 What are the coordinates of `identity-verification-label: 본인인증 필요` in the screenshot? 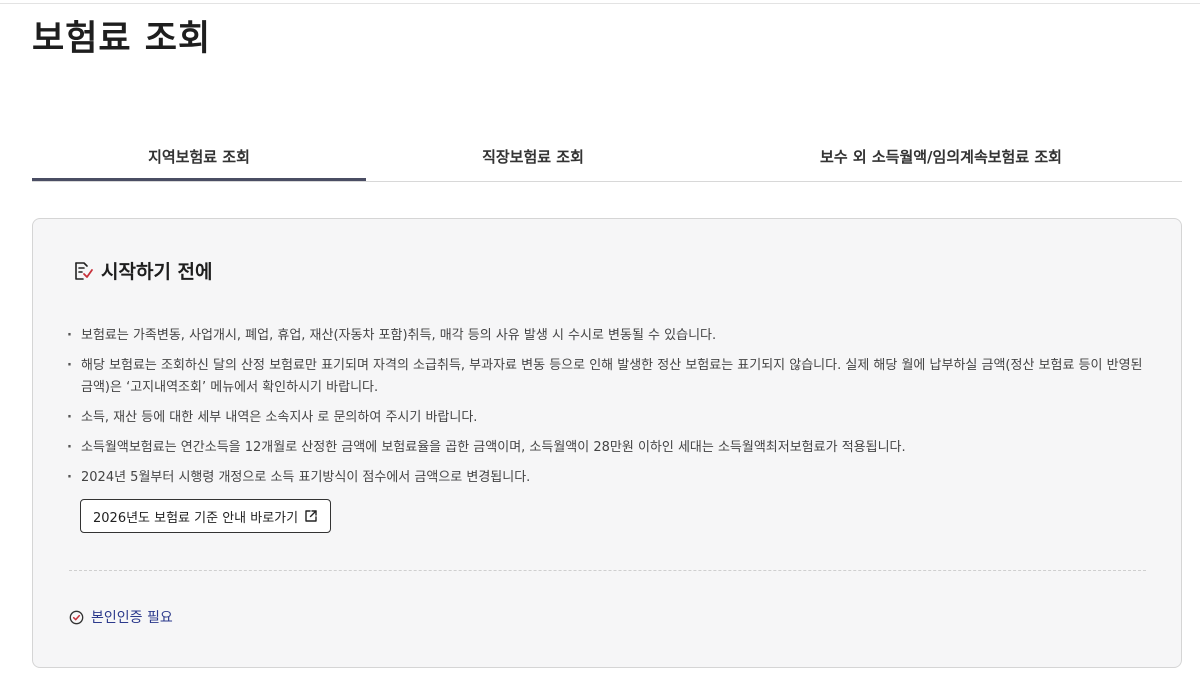 It's located at (132, 618).